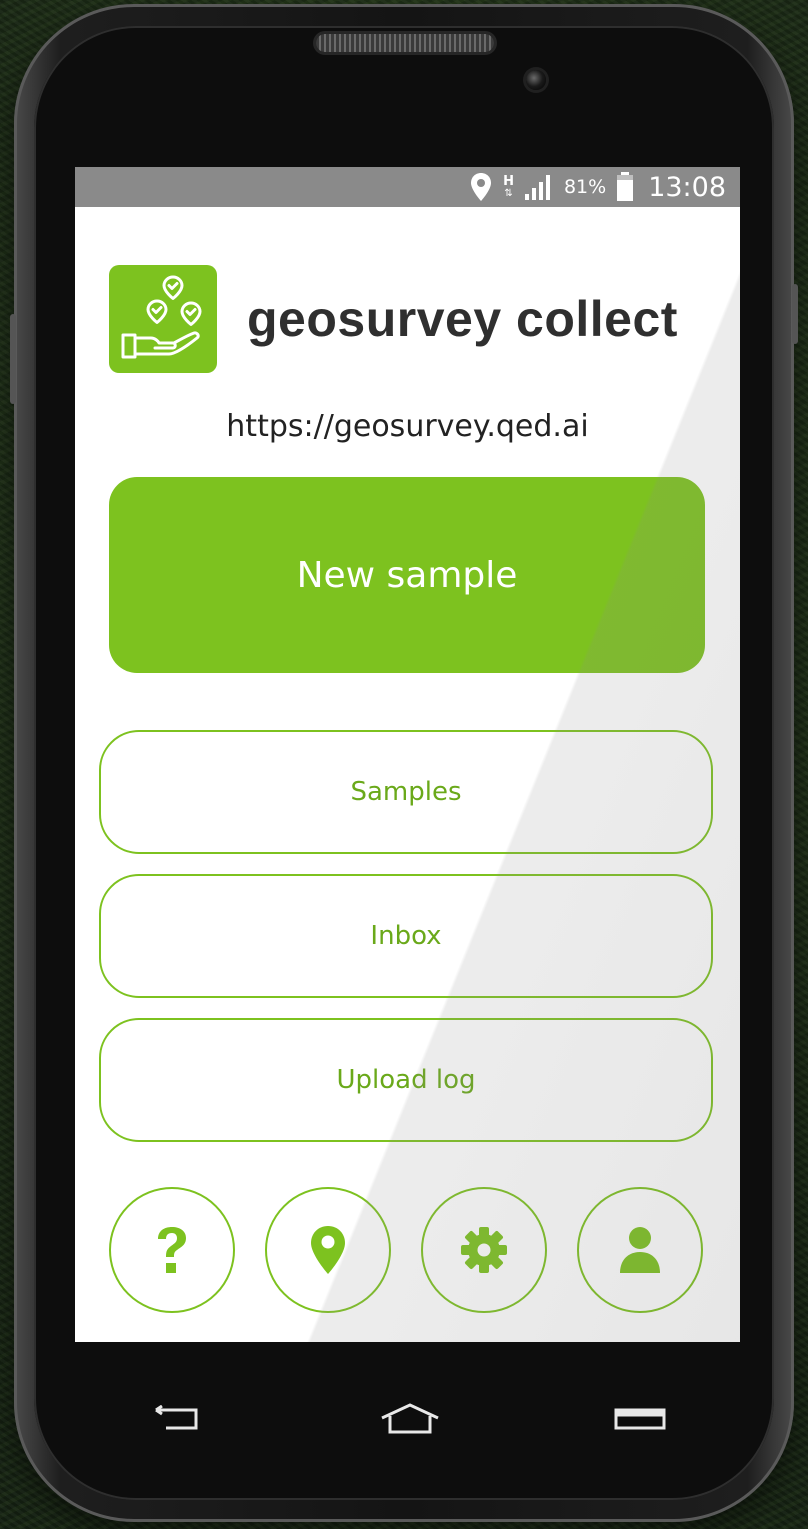 The width and height of the screenshot is (808, 1529). Describe the element at coordinates (625, 187) in the screenshot. I see `battery-icon` at that location.